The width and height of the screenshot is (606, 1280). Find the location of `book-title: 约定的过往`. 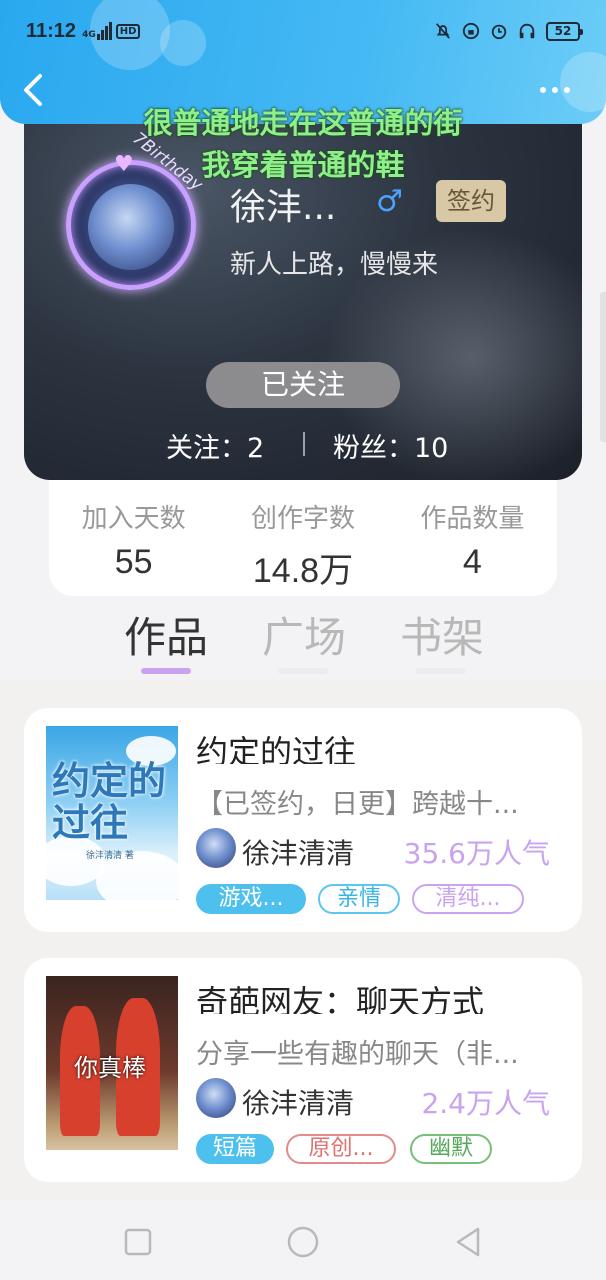

book-title: 约定的过往 is located at coordinates (276, 748).